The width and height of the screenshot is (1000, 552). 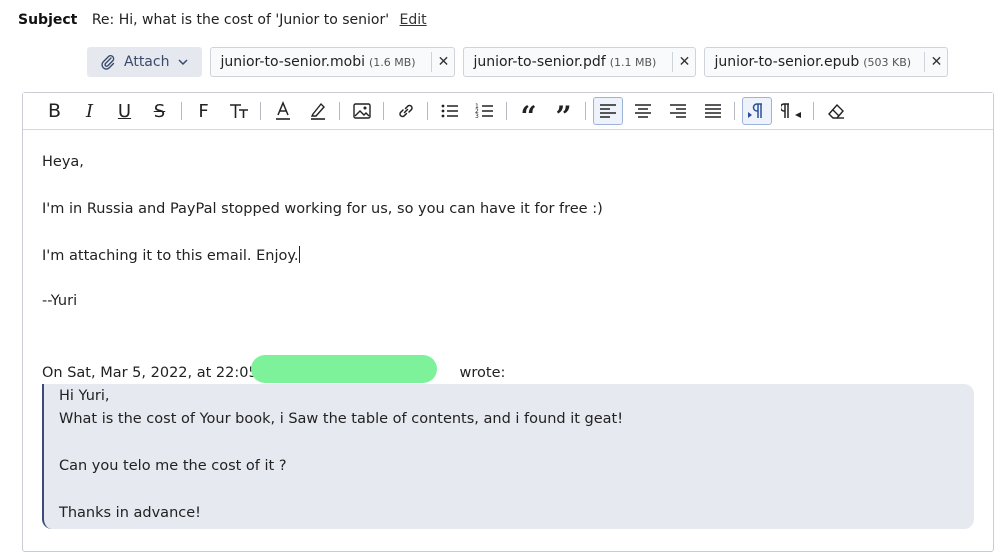 I want to click on bulleted-list-icon, so click(x=449, y=111).